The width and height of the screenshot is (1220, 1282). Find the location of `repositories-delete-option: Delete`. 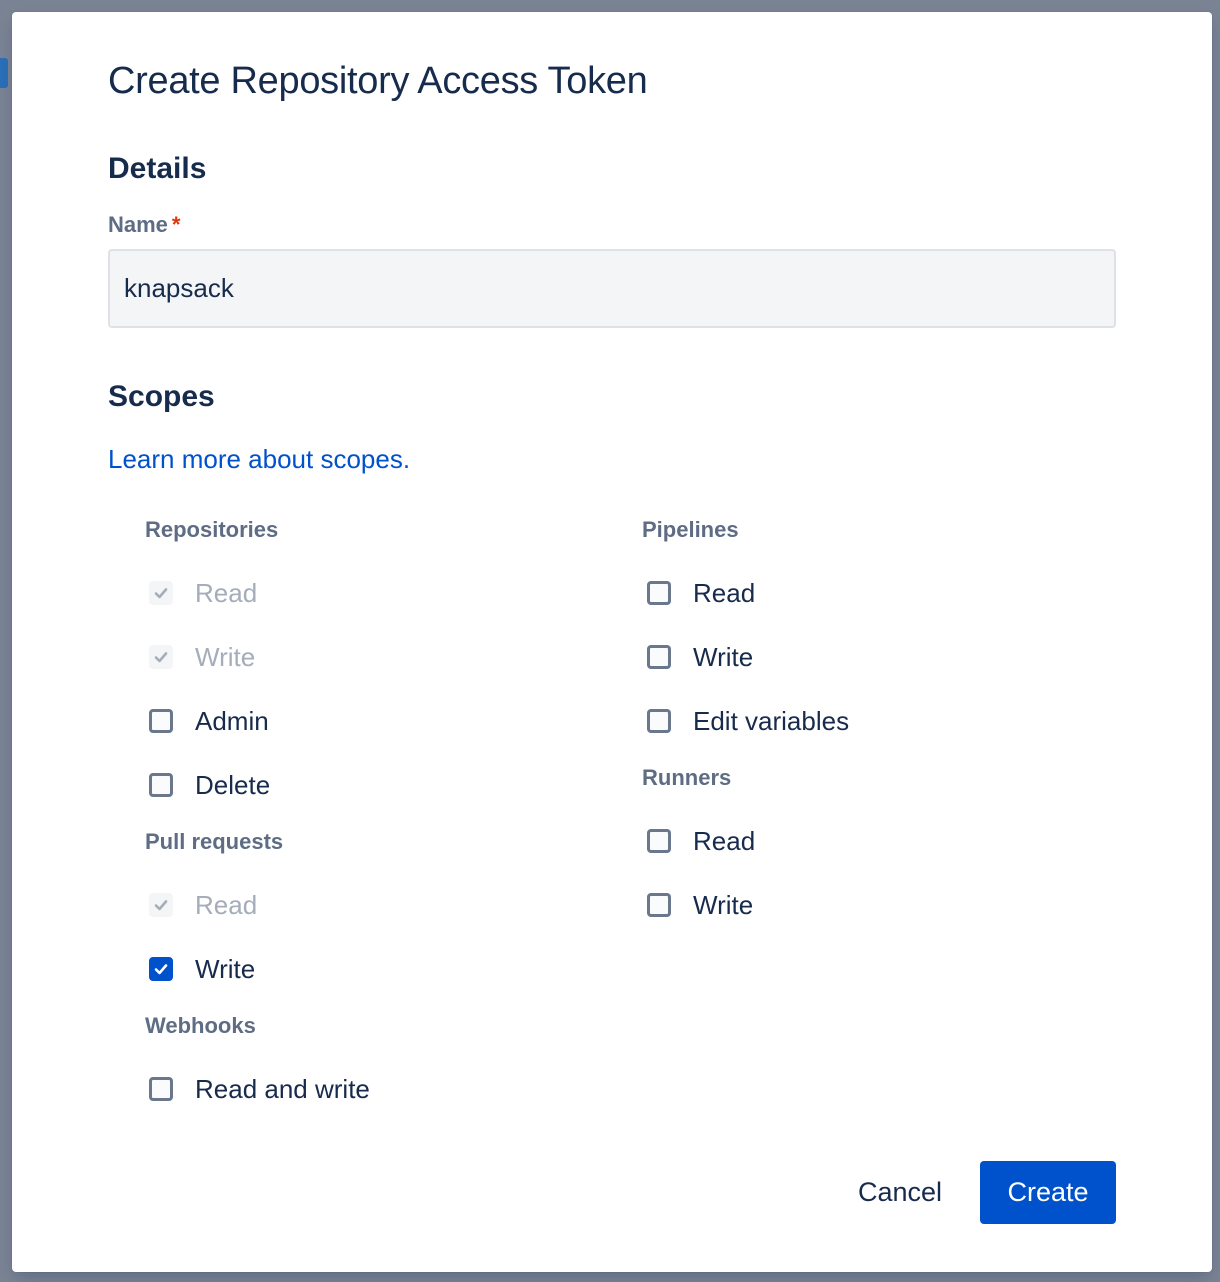

repositories-delete-option: Delete is located at coordinates (209, 785).